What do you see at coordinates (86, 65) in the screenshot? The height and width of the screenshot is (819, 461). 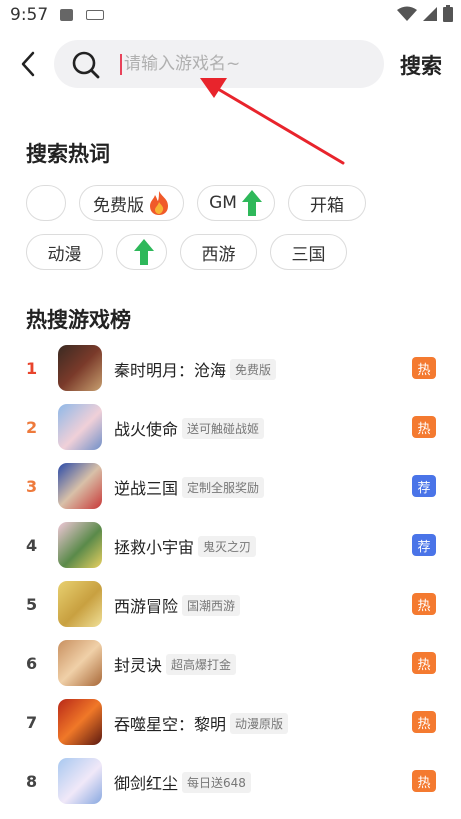 I see `search-icon` at bounding box center [86, 65].